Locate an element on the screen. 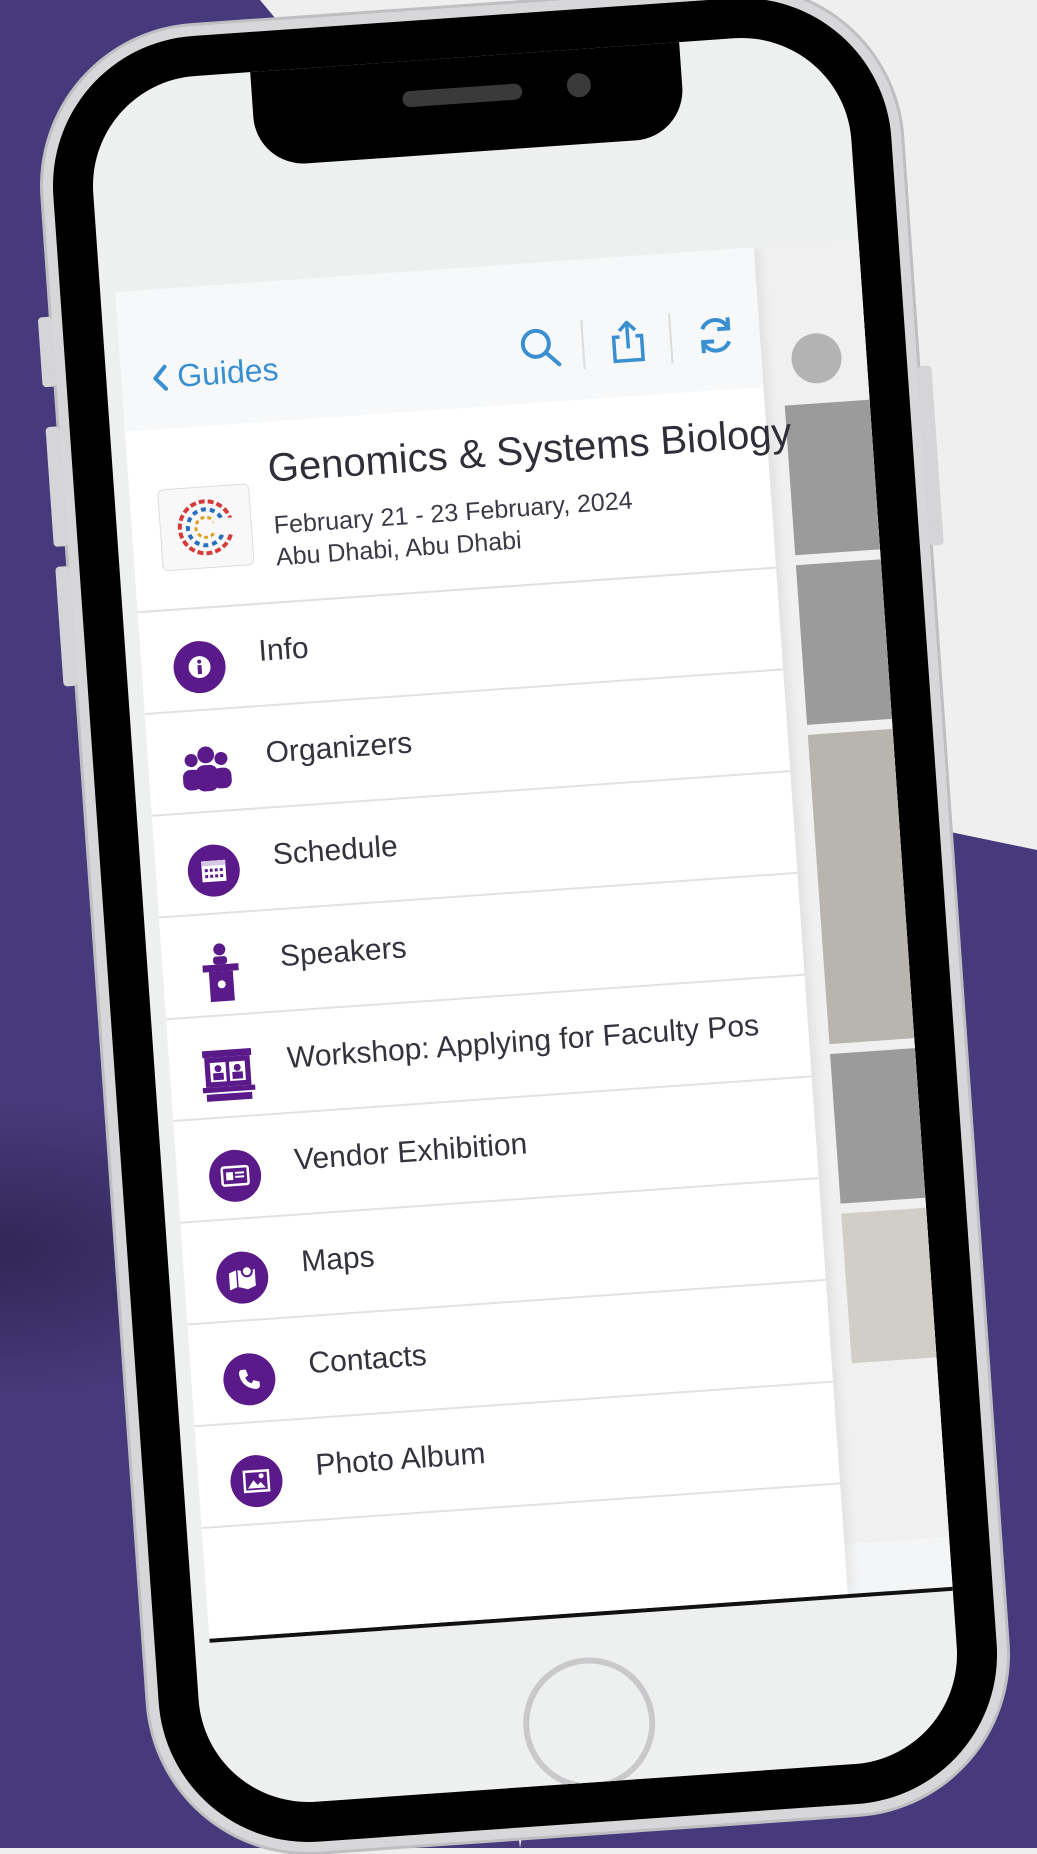 The height and width of the screenshot is (1854, 1037). share-button is located at coordinates (628, 341).